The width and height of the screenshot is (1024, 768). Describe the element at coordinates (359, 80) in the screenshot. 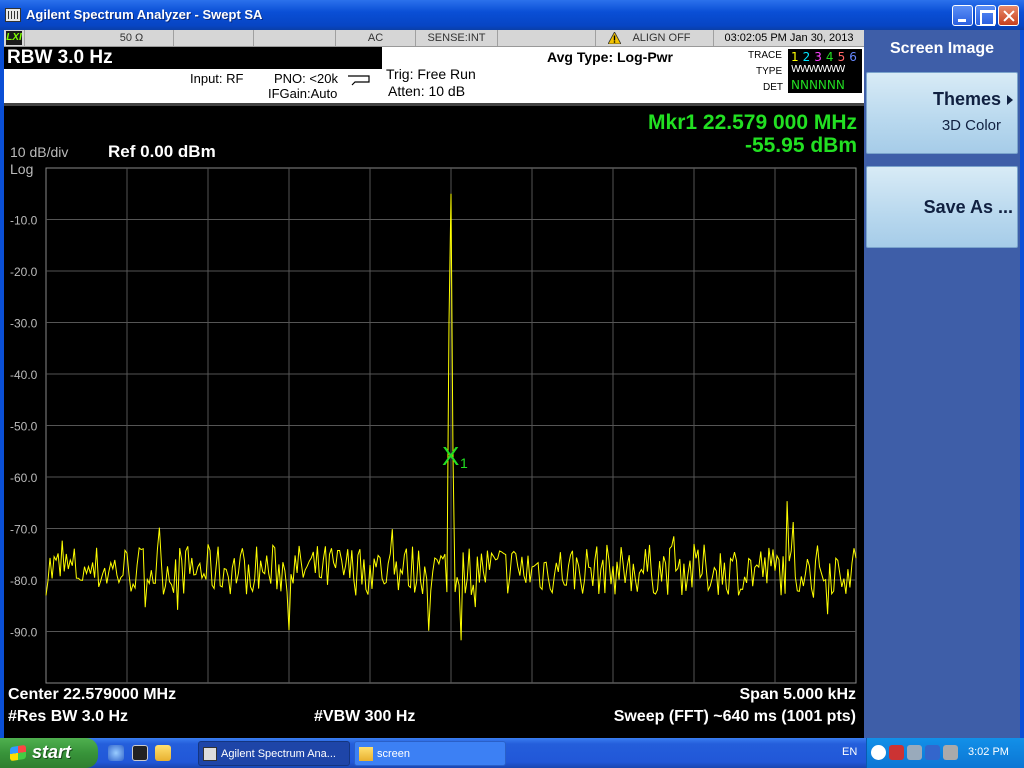

I see `pno-toggle-icon` at that location.